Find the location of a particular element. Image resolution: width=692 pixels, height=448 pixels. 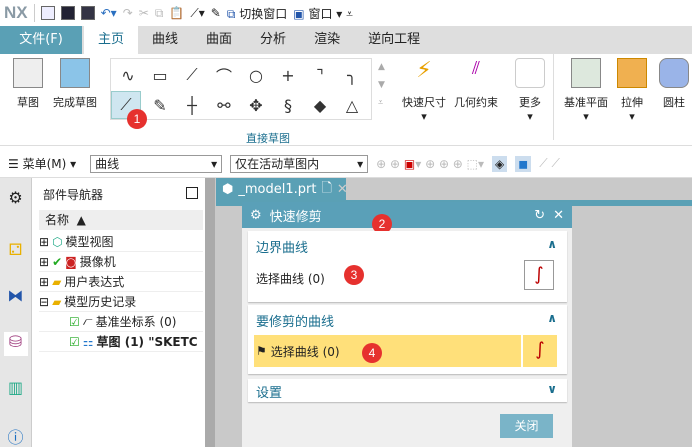

geometric-constraints-button: ⫽ 几何约束 is located at coordinates (476, 84).